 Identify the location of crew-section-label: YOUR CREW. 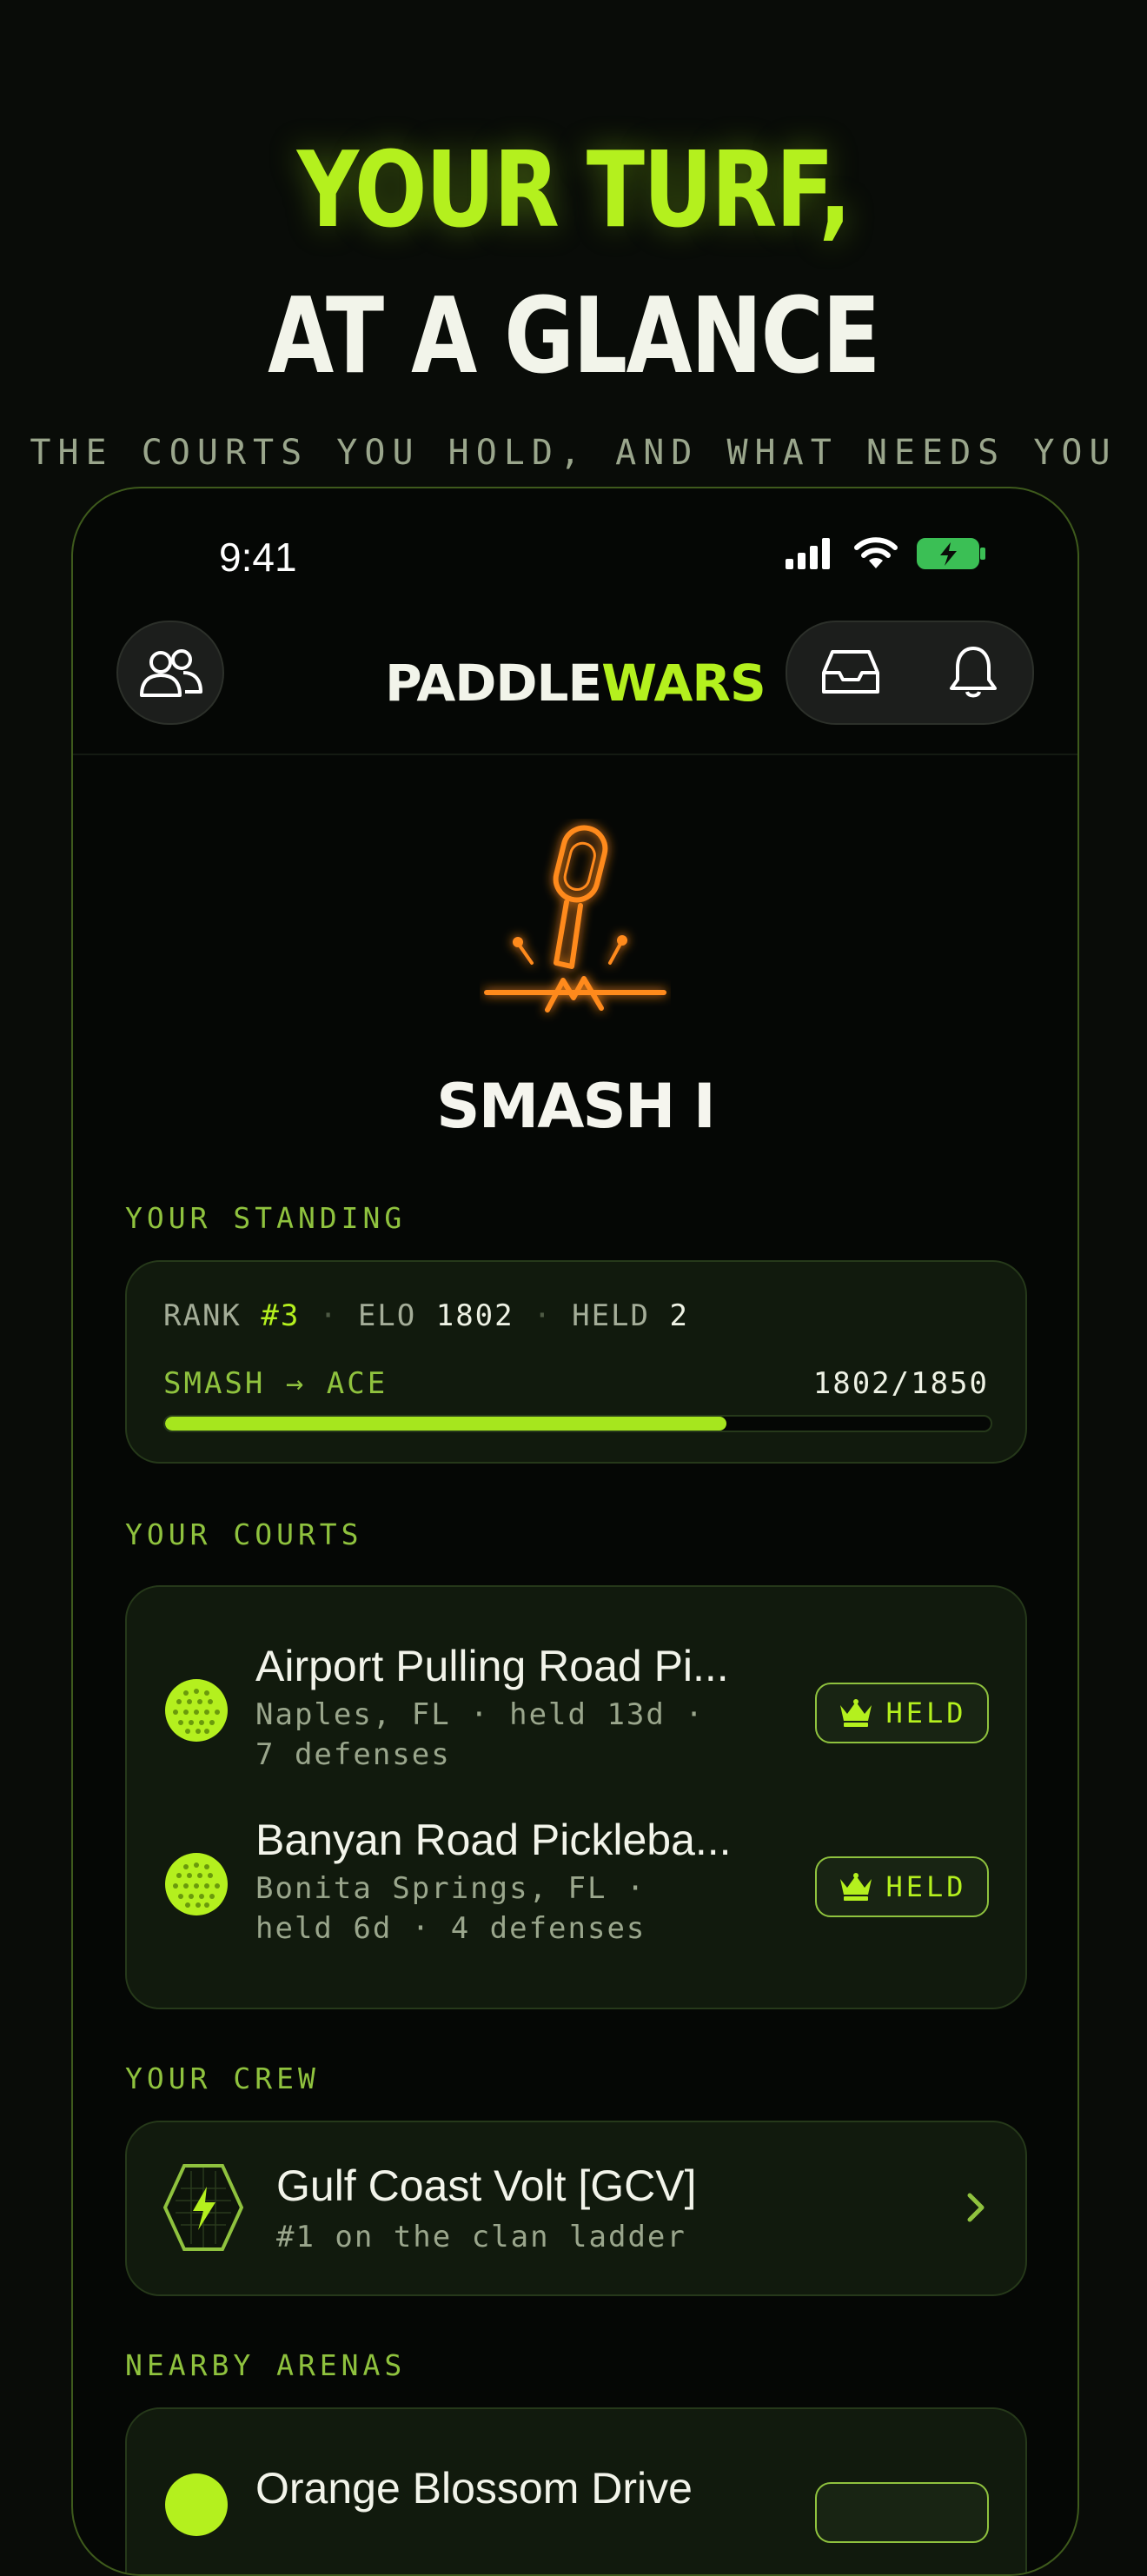
(223, 2078).